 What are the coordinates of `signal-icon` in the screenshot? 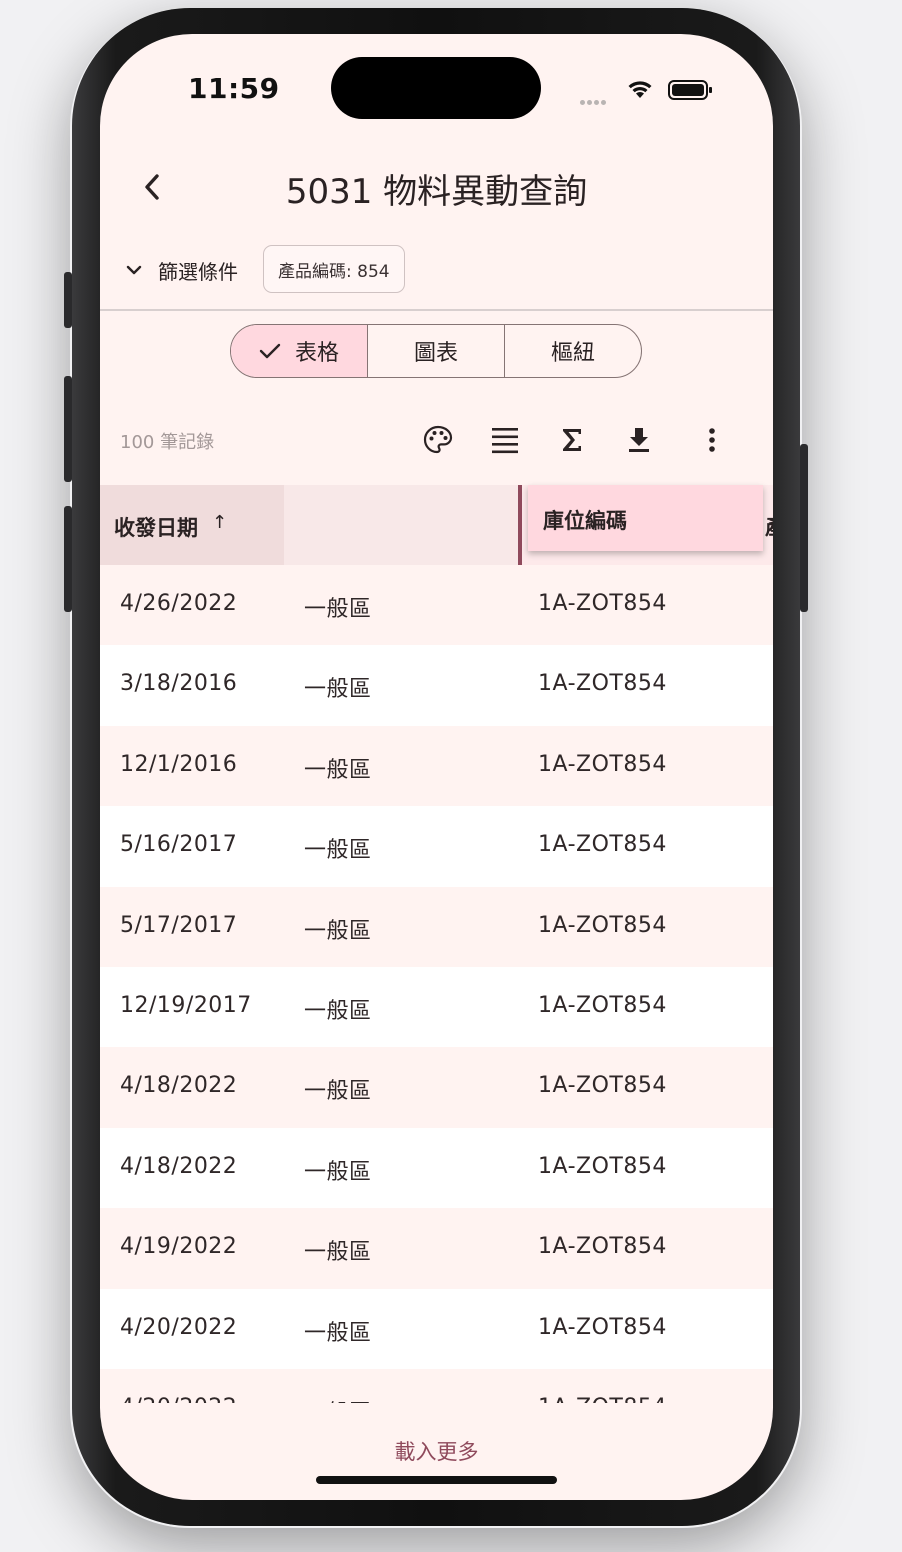 It's located at (594, 99).